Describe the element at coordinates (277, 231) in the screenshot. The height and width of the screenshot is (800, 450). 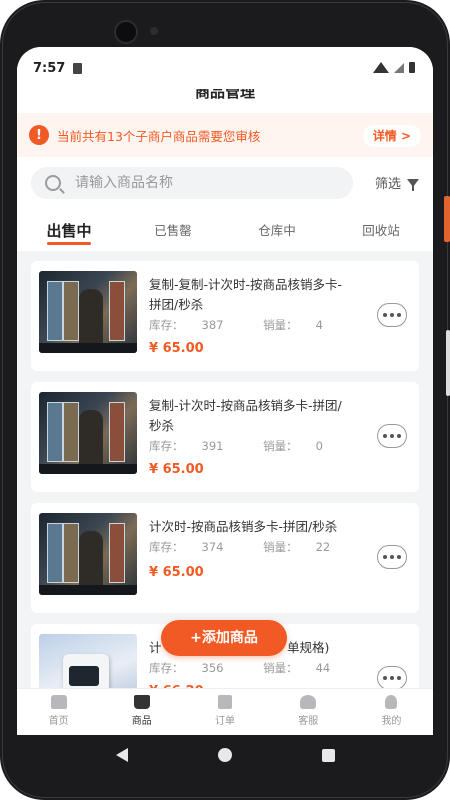
I see `tab-warehouse: 仓库中` at that location.